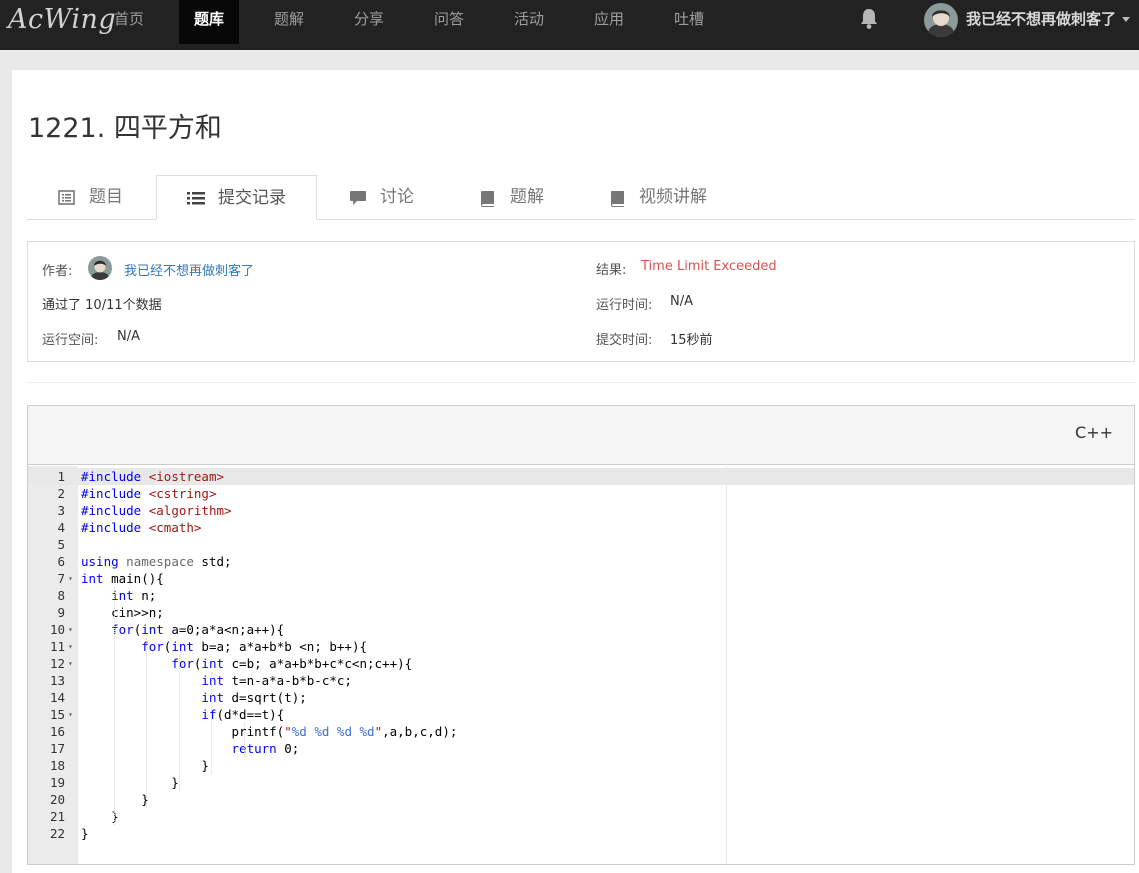 Image resolution: width=1139 pixels, height=873 pixels. What do you see at coordinates (378, 714) in the screenshot?
I see `code-line: 15 ▾ if(d*d==t){` at bounding box center [378, 714].